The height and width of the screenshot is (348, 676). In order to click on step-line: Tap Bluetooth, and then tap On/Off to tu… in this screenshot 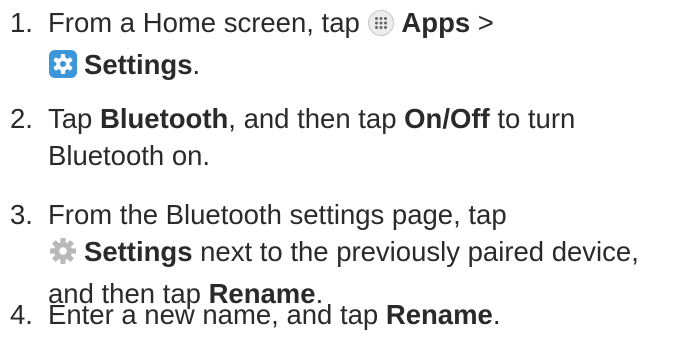, I will do `click(358, 118)`.